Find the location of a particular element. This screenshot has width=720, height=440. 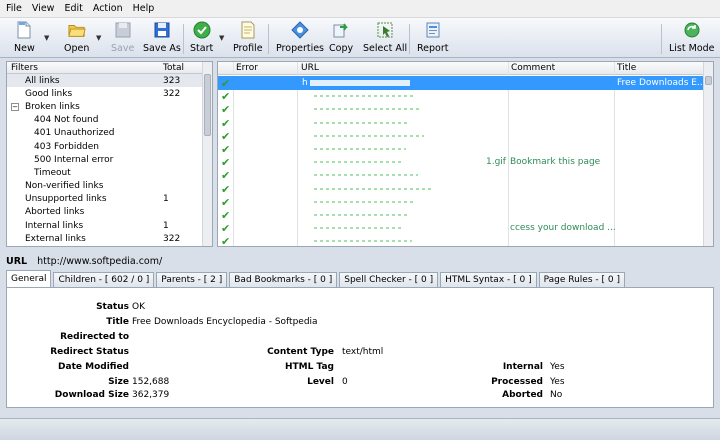

select-all-button: Select All is located at coordinates (385, 39).